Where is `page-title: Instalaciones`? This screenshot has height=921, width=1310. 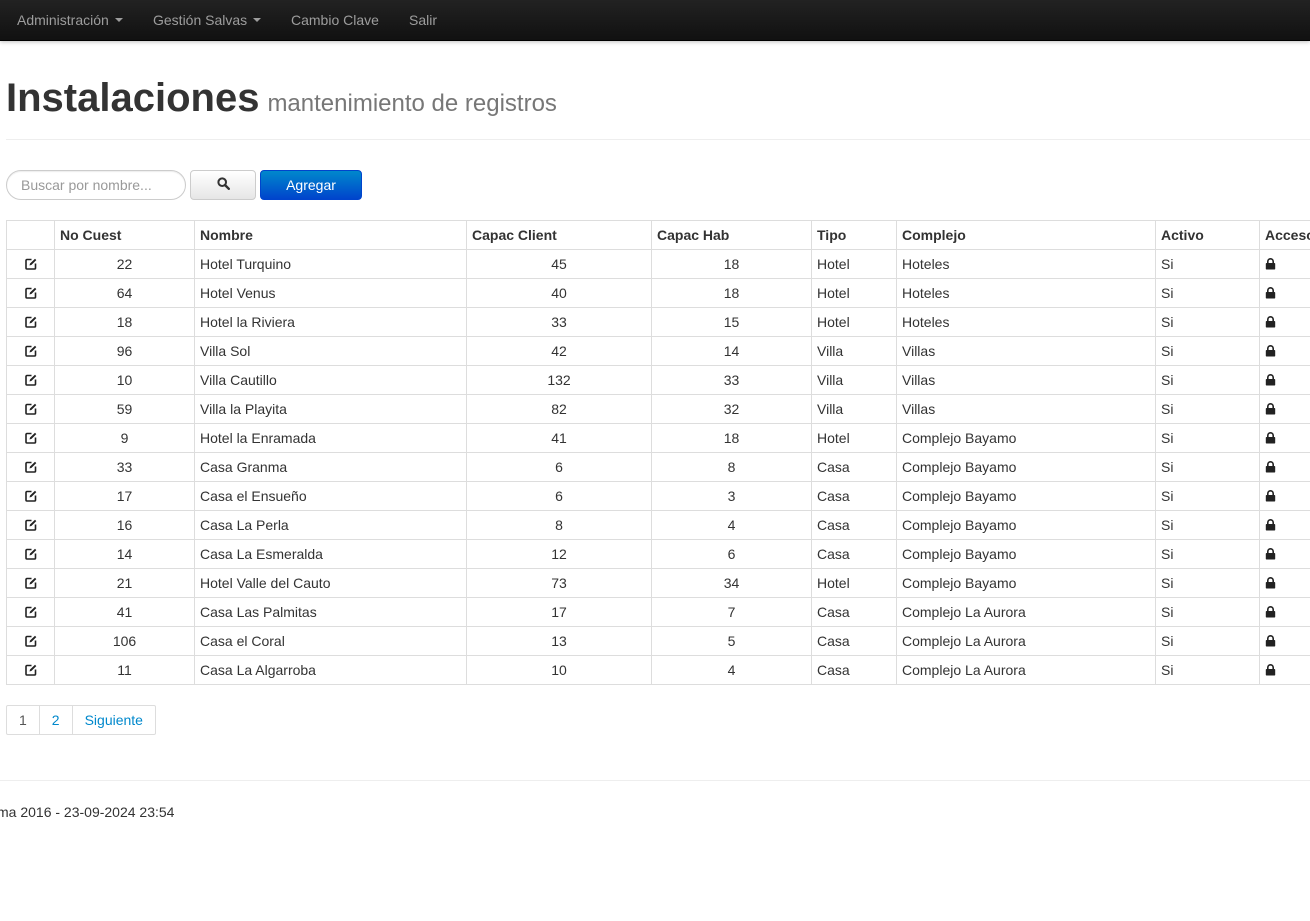
page-title: Instalaciones is located at coordinates (133, 98).